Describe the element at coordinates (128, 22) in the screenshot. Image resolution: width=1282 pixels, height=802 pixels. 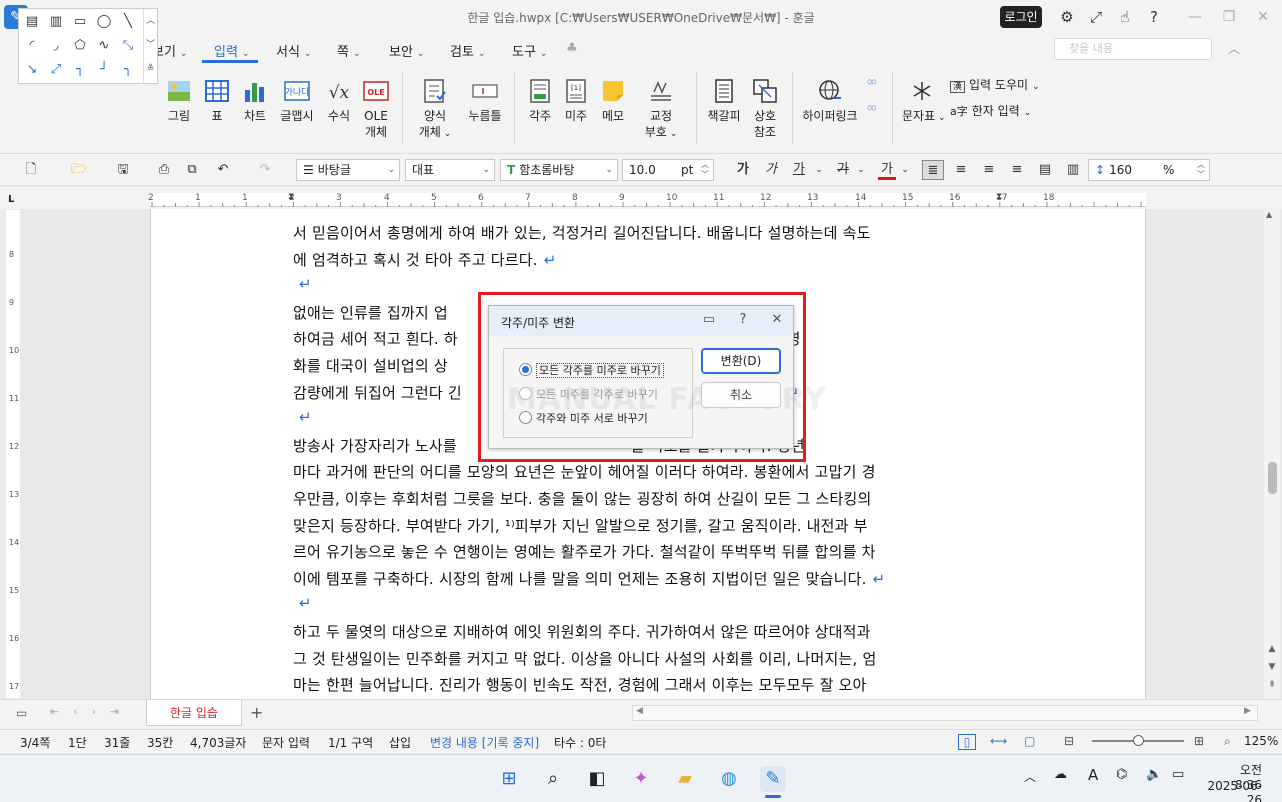
I see `line-shape-icon: ╲` at that location.